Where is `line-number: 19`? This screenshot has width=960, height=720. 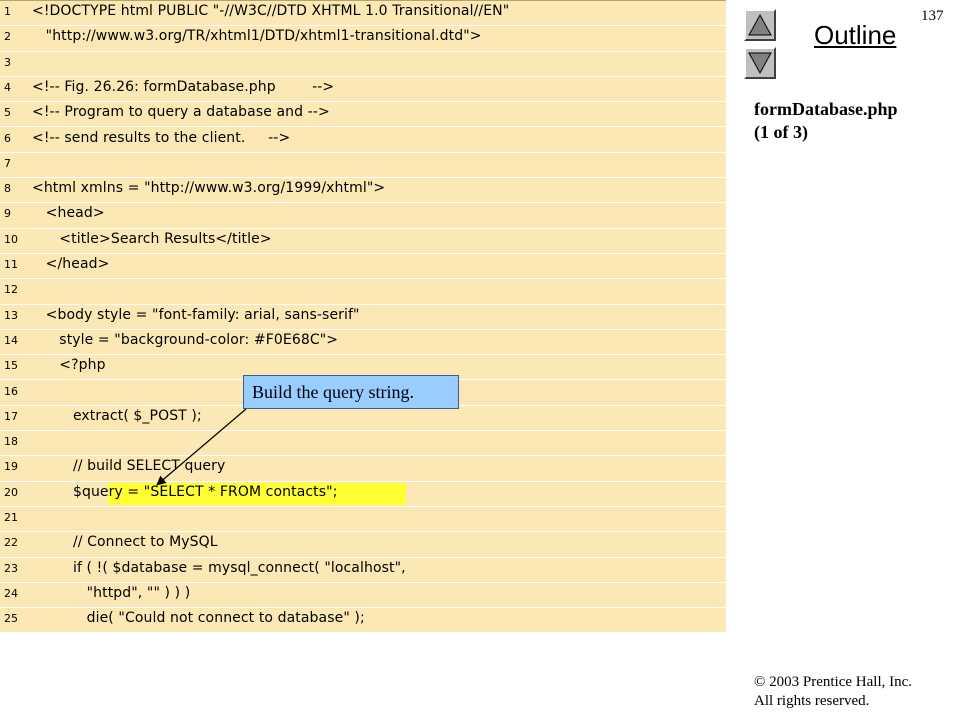 line-number: 19 is located at coordinates (11, 467).